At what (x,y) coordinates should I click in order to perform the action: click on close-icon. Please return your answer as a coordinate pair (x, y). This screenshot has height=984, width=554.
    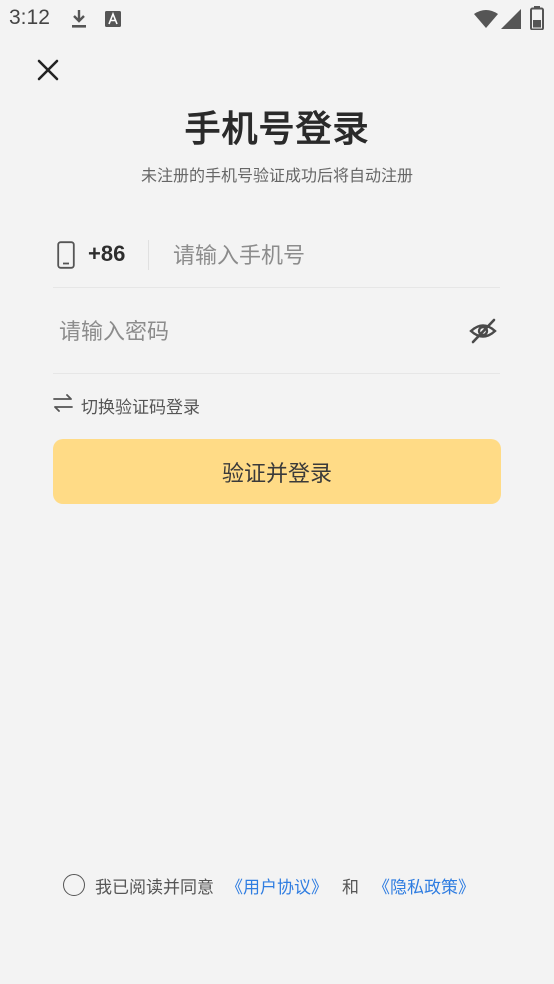
    Looking at the image, I should click on (48, 72).